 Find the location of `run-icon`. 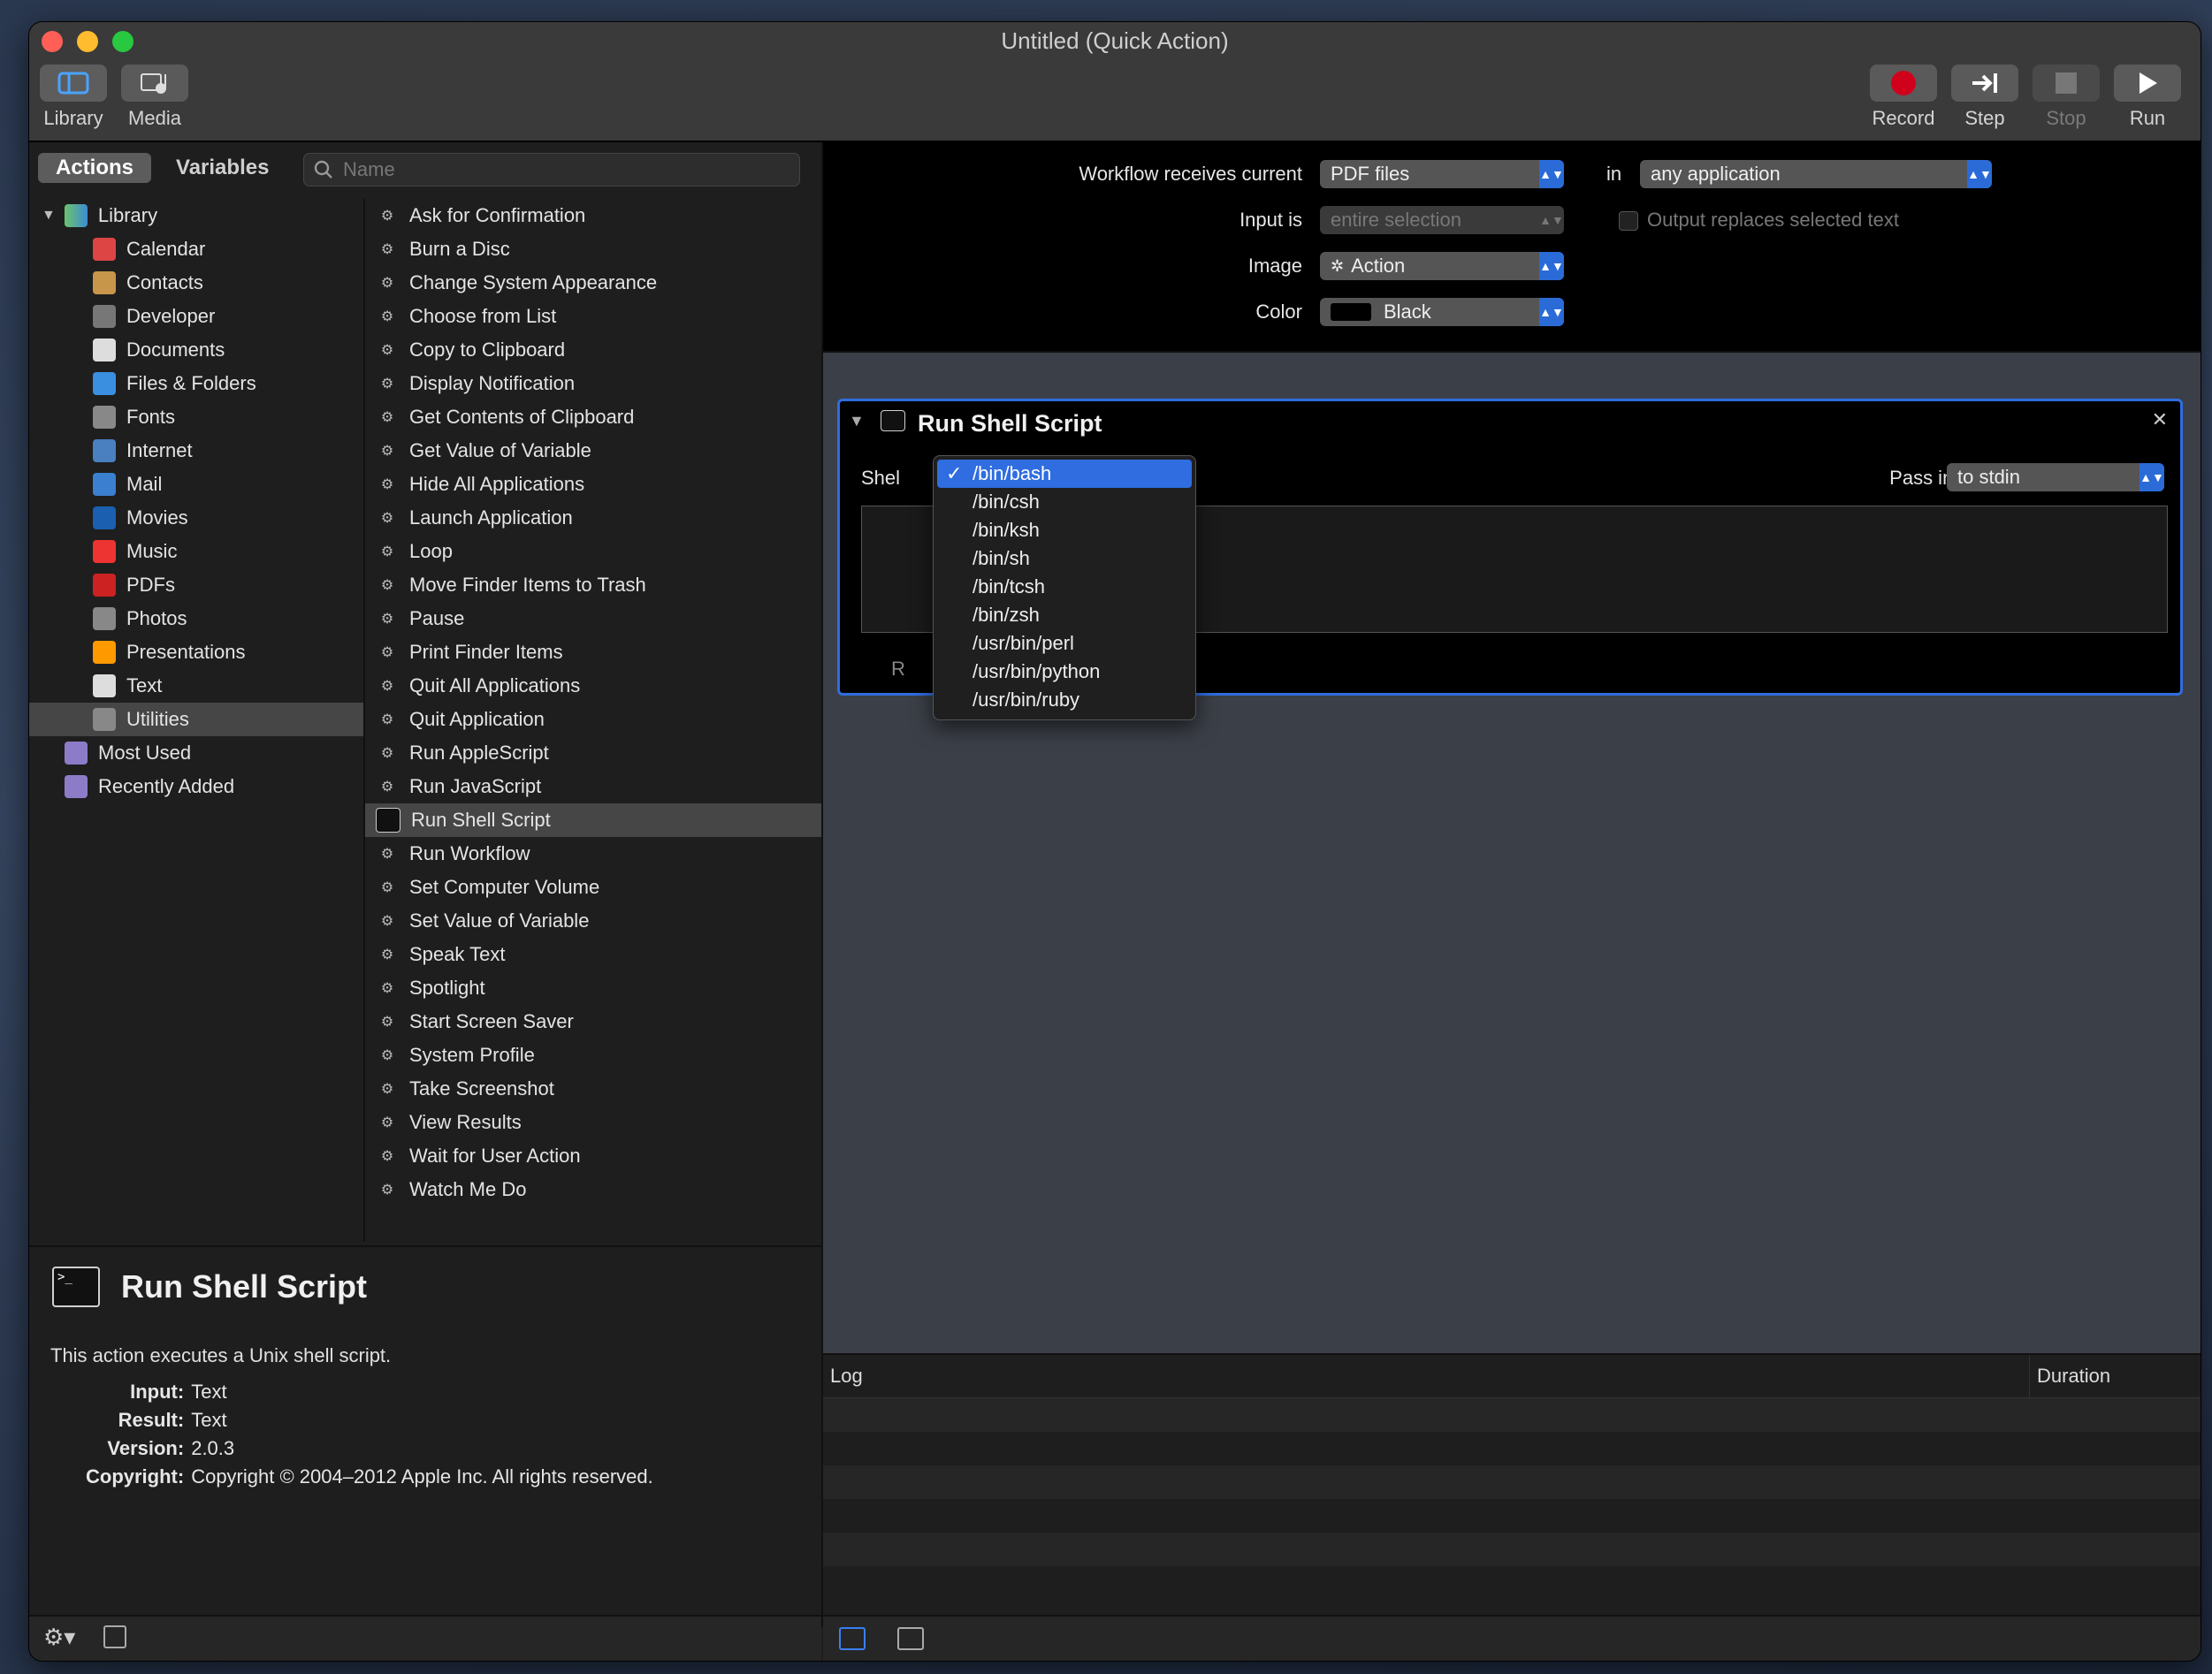

run-icon is located at coordinates (2147, 84).